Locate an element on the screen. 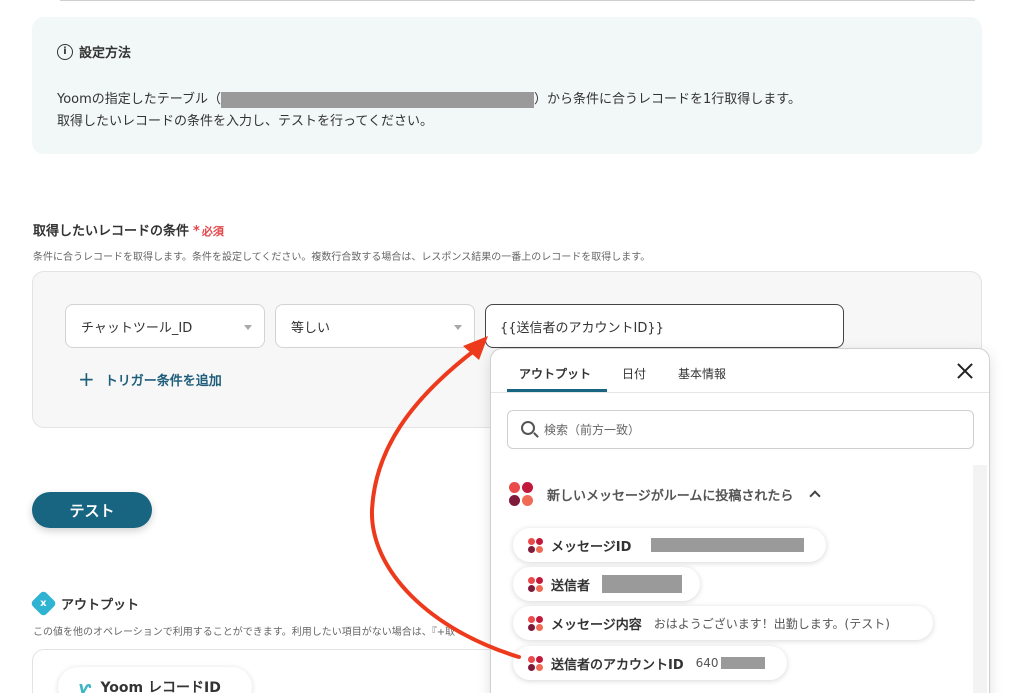 The width and height of the screenshot is (1019, 693). yoom-record-id-chip: ƴ Yoom レコードID is located at coordinates (155, 680).